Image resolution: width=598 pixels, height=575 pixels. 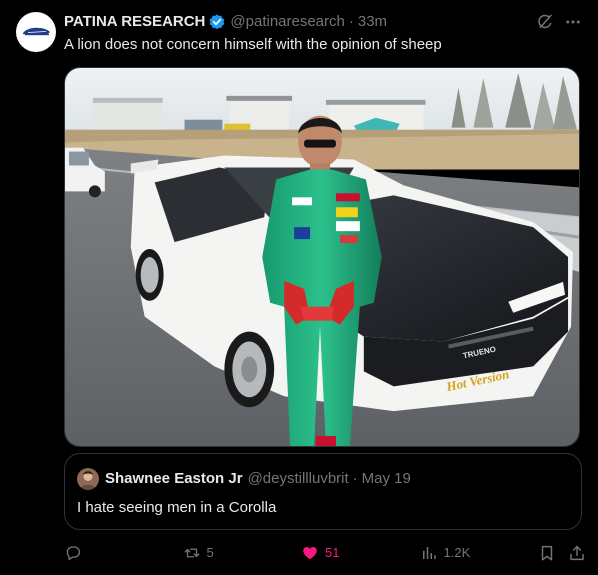 I want to click on heart-icon, so click(x=310, y=553).